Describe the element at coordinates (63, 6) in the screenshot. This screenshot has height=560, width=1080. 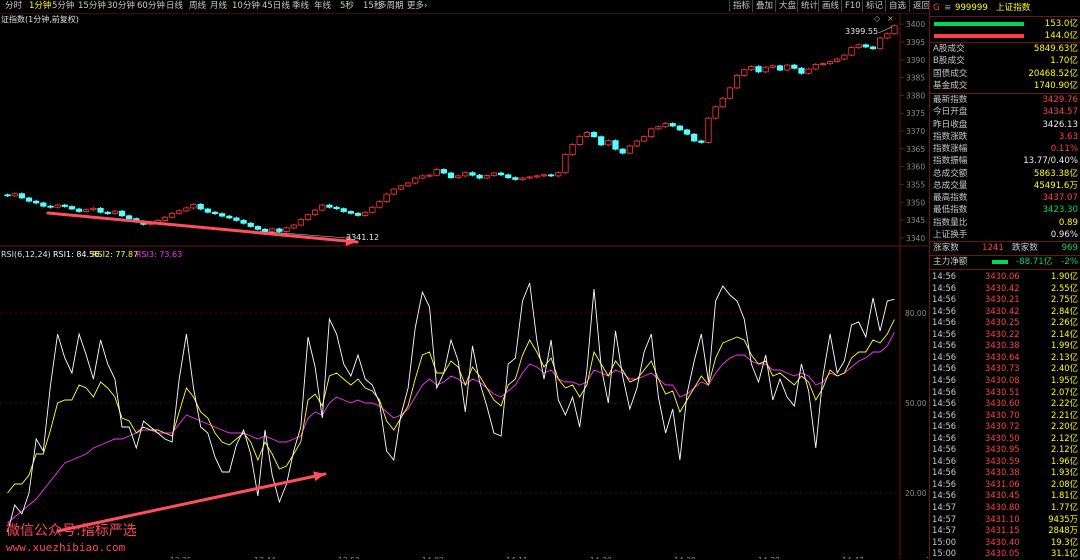
I see `period-tab-2: 5分钟` at that location.